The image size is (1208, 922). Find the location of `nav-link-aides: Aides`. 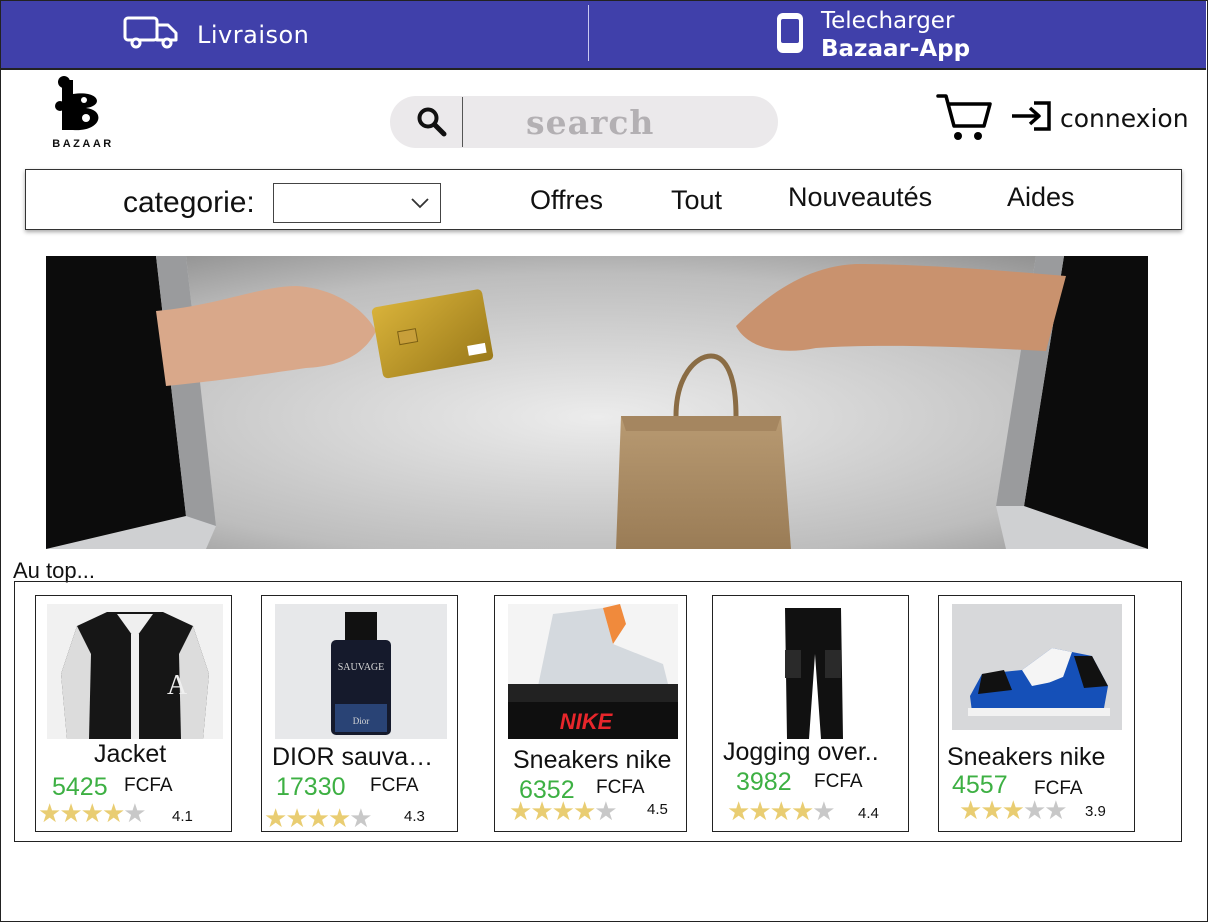

nav-link-aides: Aides is located at coordinates (1041, 197).